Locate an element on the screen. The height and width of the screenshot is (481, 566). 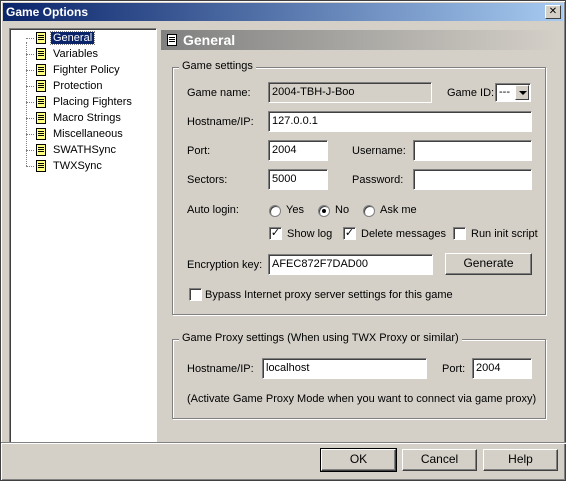
chevron-down-icon is located at coordinates (522, 92).